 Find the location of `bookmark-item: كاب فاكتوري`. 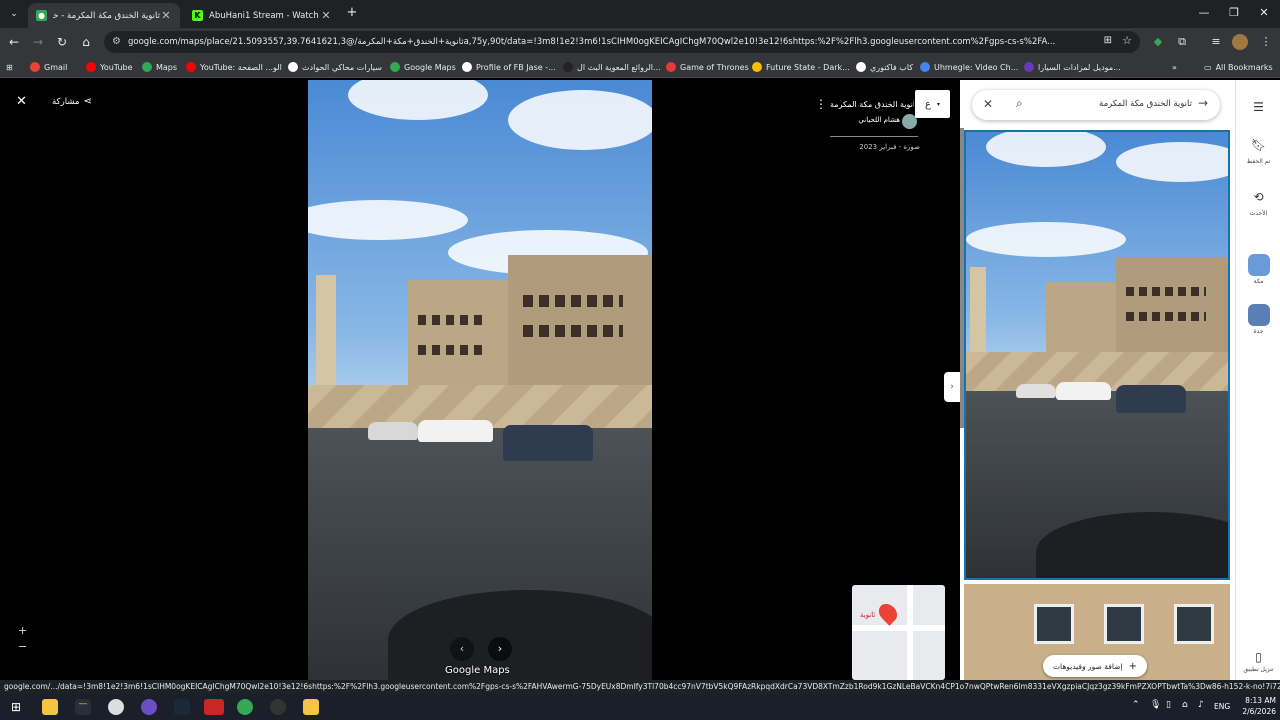

bookmark-item: كاب فاكتوري is located at coordinates (884, 67).